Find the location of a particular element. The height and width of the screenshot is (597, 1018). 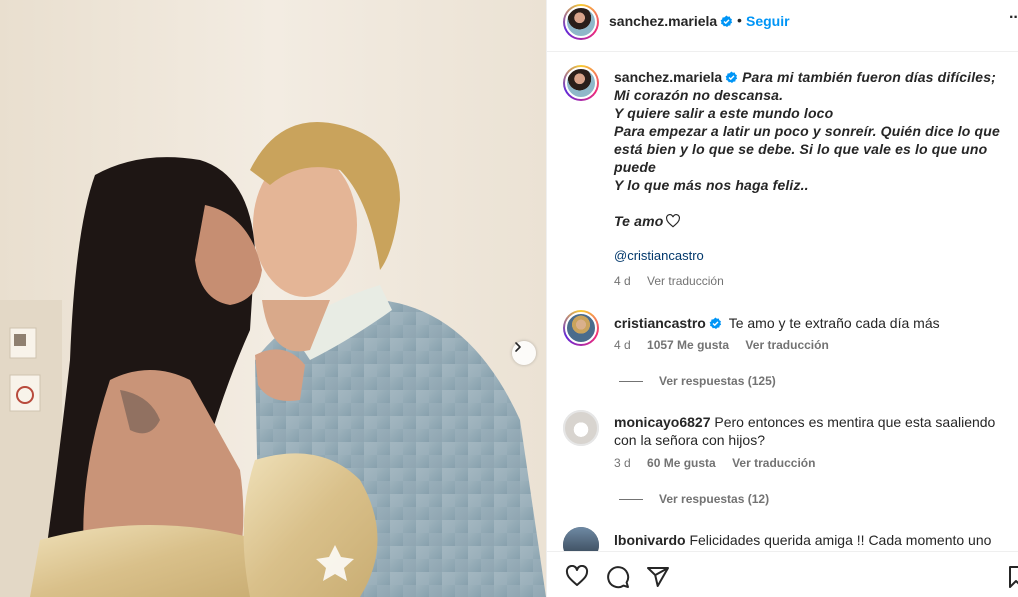

post-actions-bar is located at coordinates (782, 574).